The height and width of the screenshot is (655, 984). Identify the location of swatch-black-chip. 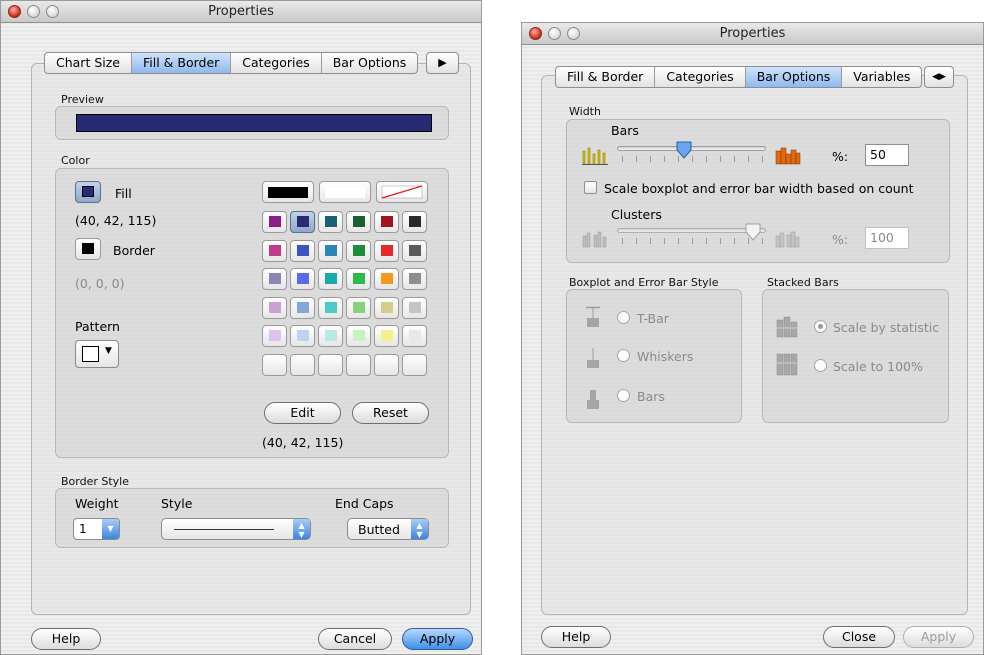
(288, 192).